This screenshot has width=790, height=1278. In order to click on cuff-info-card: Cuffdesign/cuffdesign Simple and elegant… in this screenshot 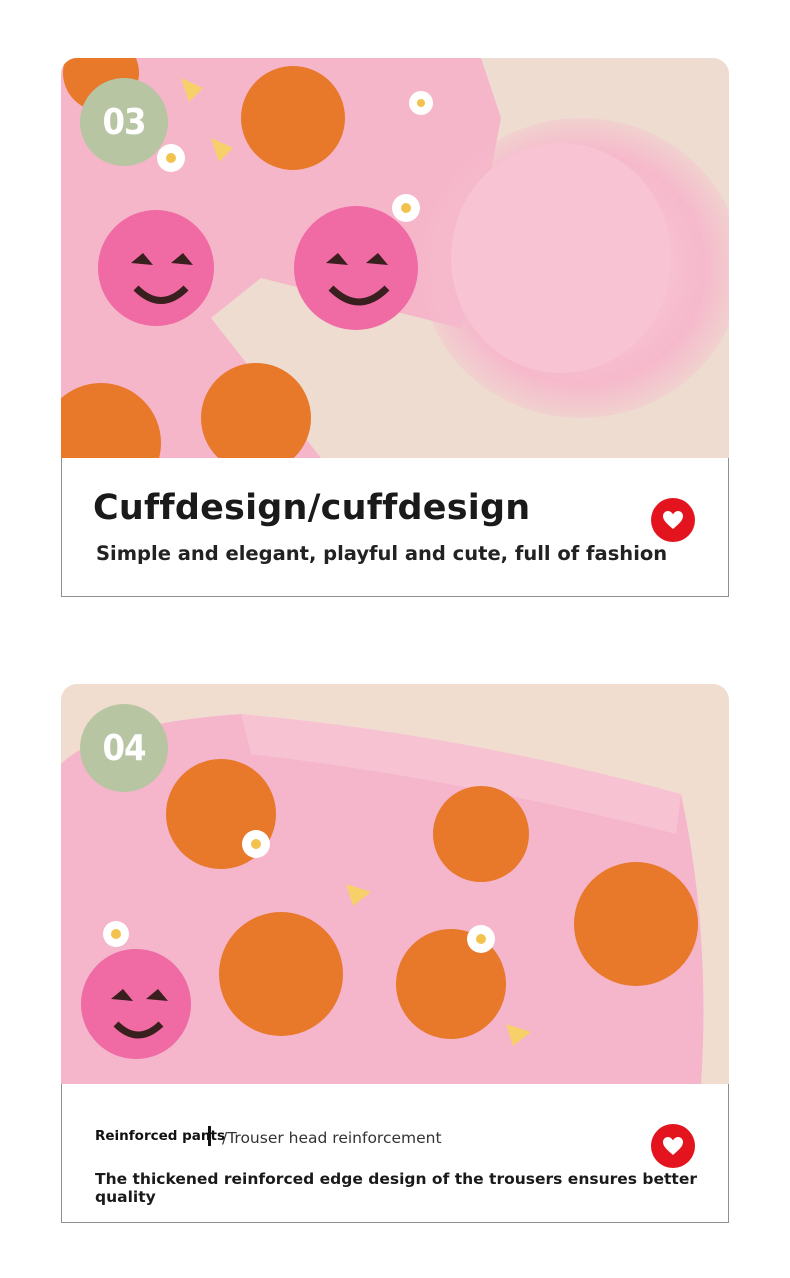, I will do `click(395, 527)`.